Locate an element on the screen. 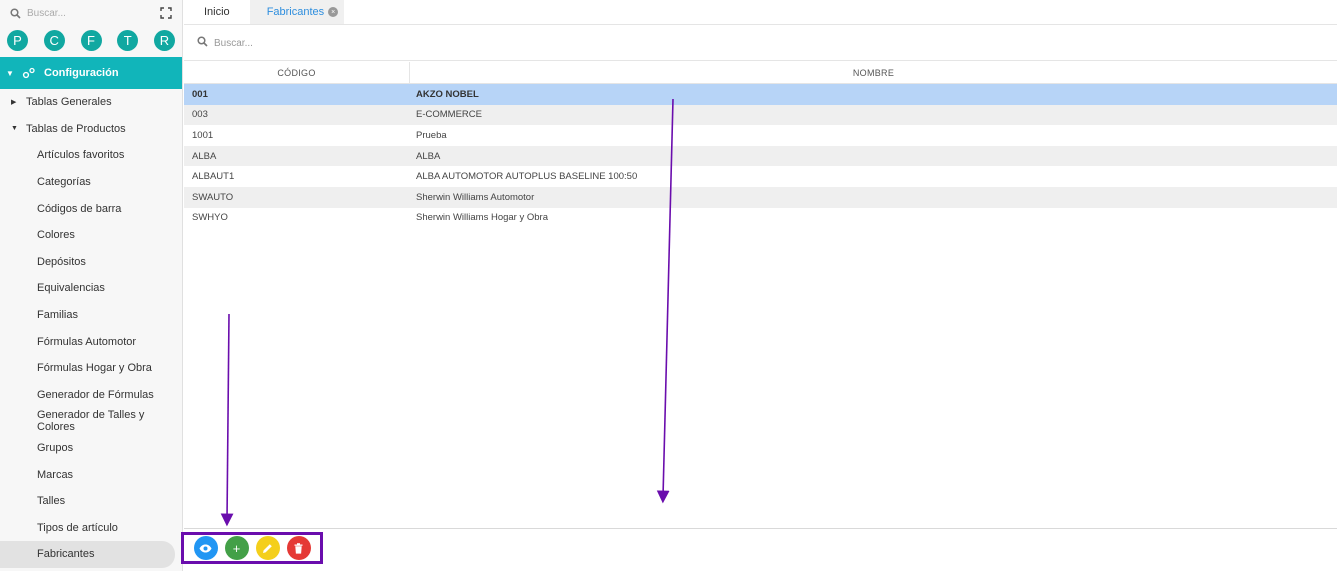 This screenshot has width=1337, height=571. sidebar-item-marcas: Marcas is located at coordinates (91, 474).